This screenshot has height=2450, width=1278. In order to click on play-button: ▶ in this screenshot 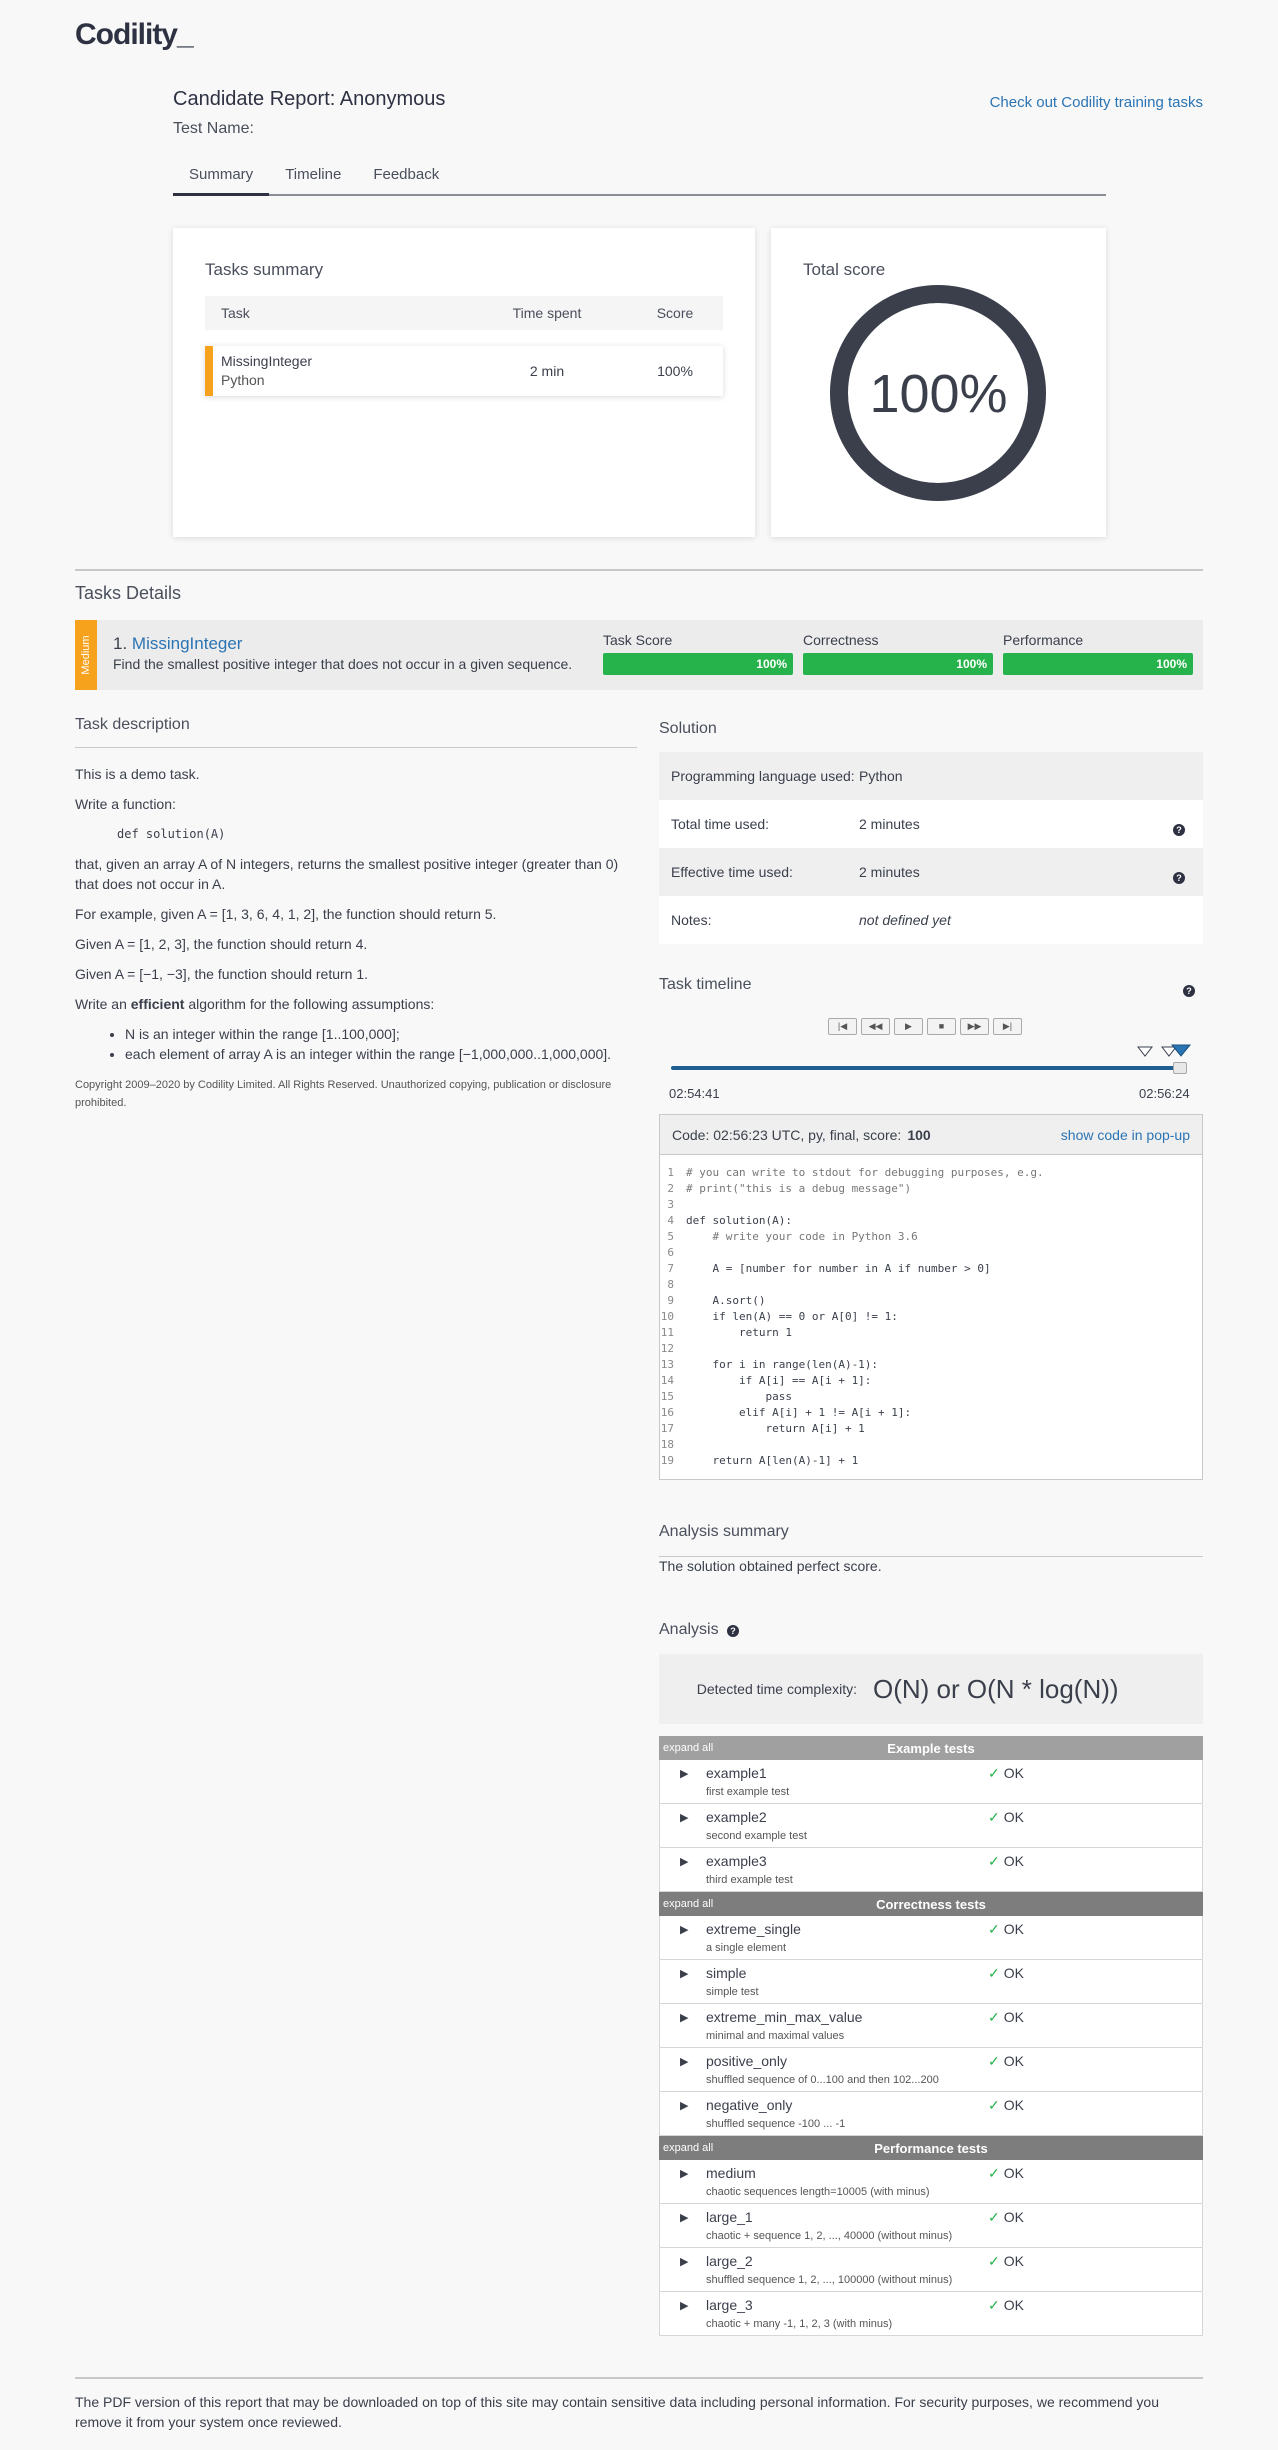, I will do `click(908, 1026)`.